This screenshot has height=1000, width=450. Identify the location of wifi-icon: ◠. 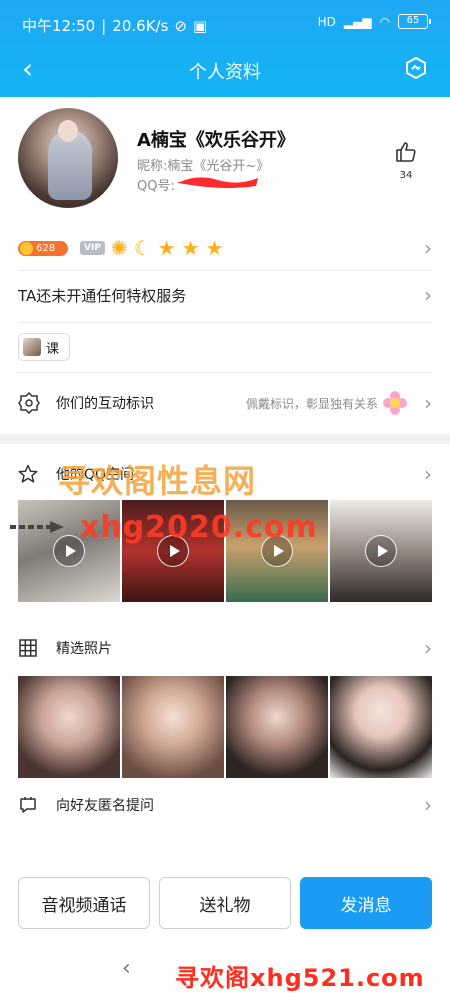
(384, 21).